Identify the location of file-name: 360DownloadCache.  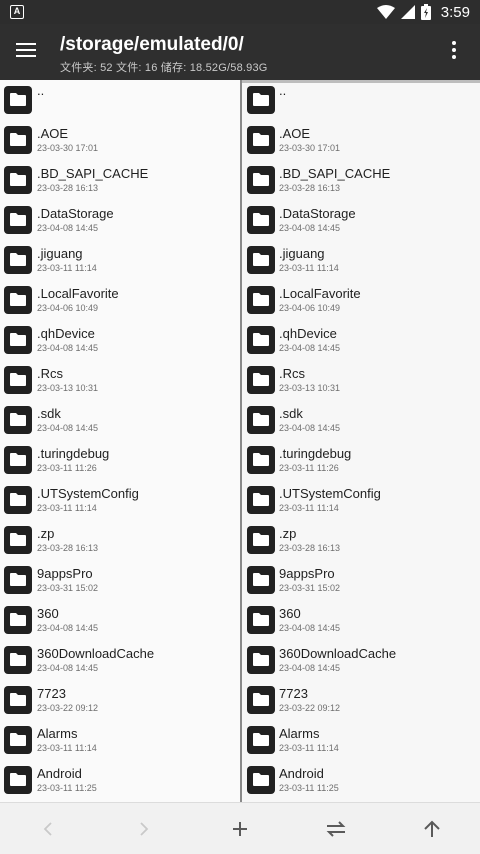
(338, 653).